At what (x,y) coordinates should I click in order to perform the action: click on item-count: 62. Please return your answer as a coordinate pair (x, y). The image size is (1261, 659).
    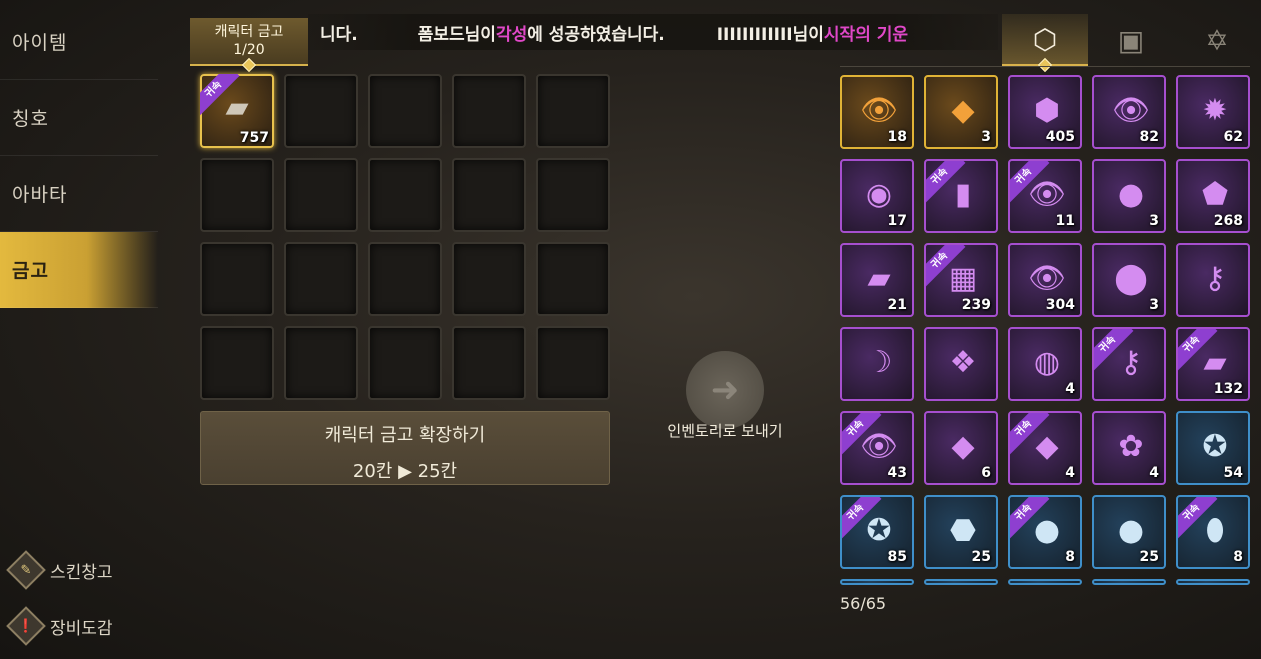
    Looking at the image, I should click on (1233, 137).